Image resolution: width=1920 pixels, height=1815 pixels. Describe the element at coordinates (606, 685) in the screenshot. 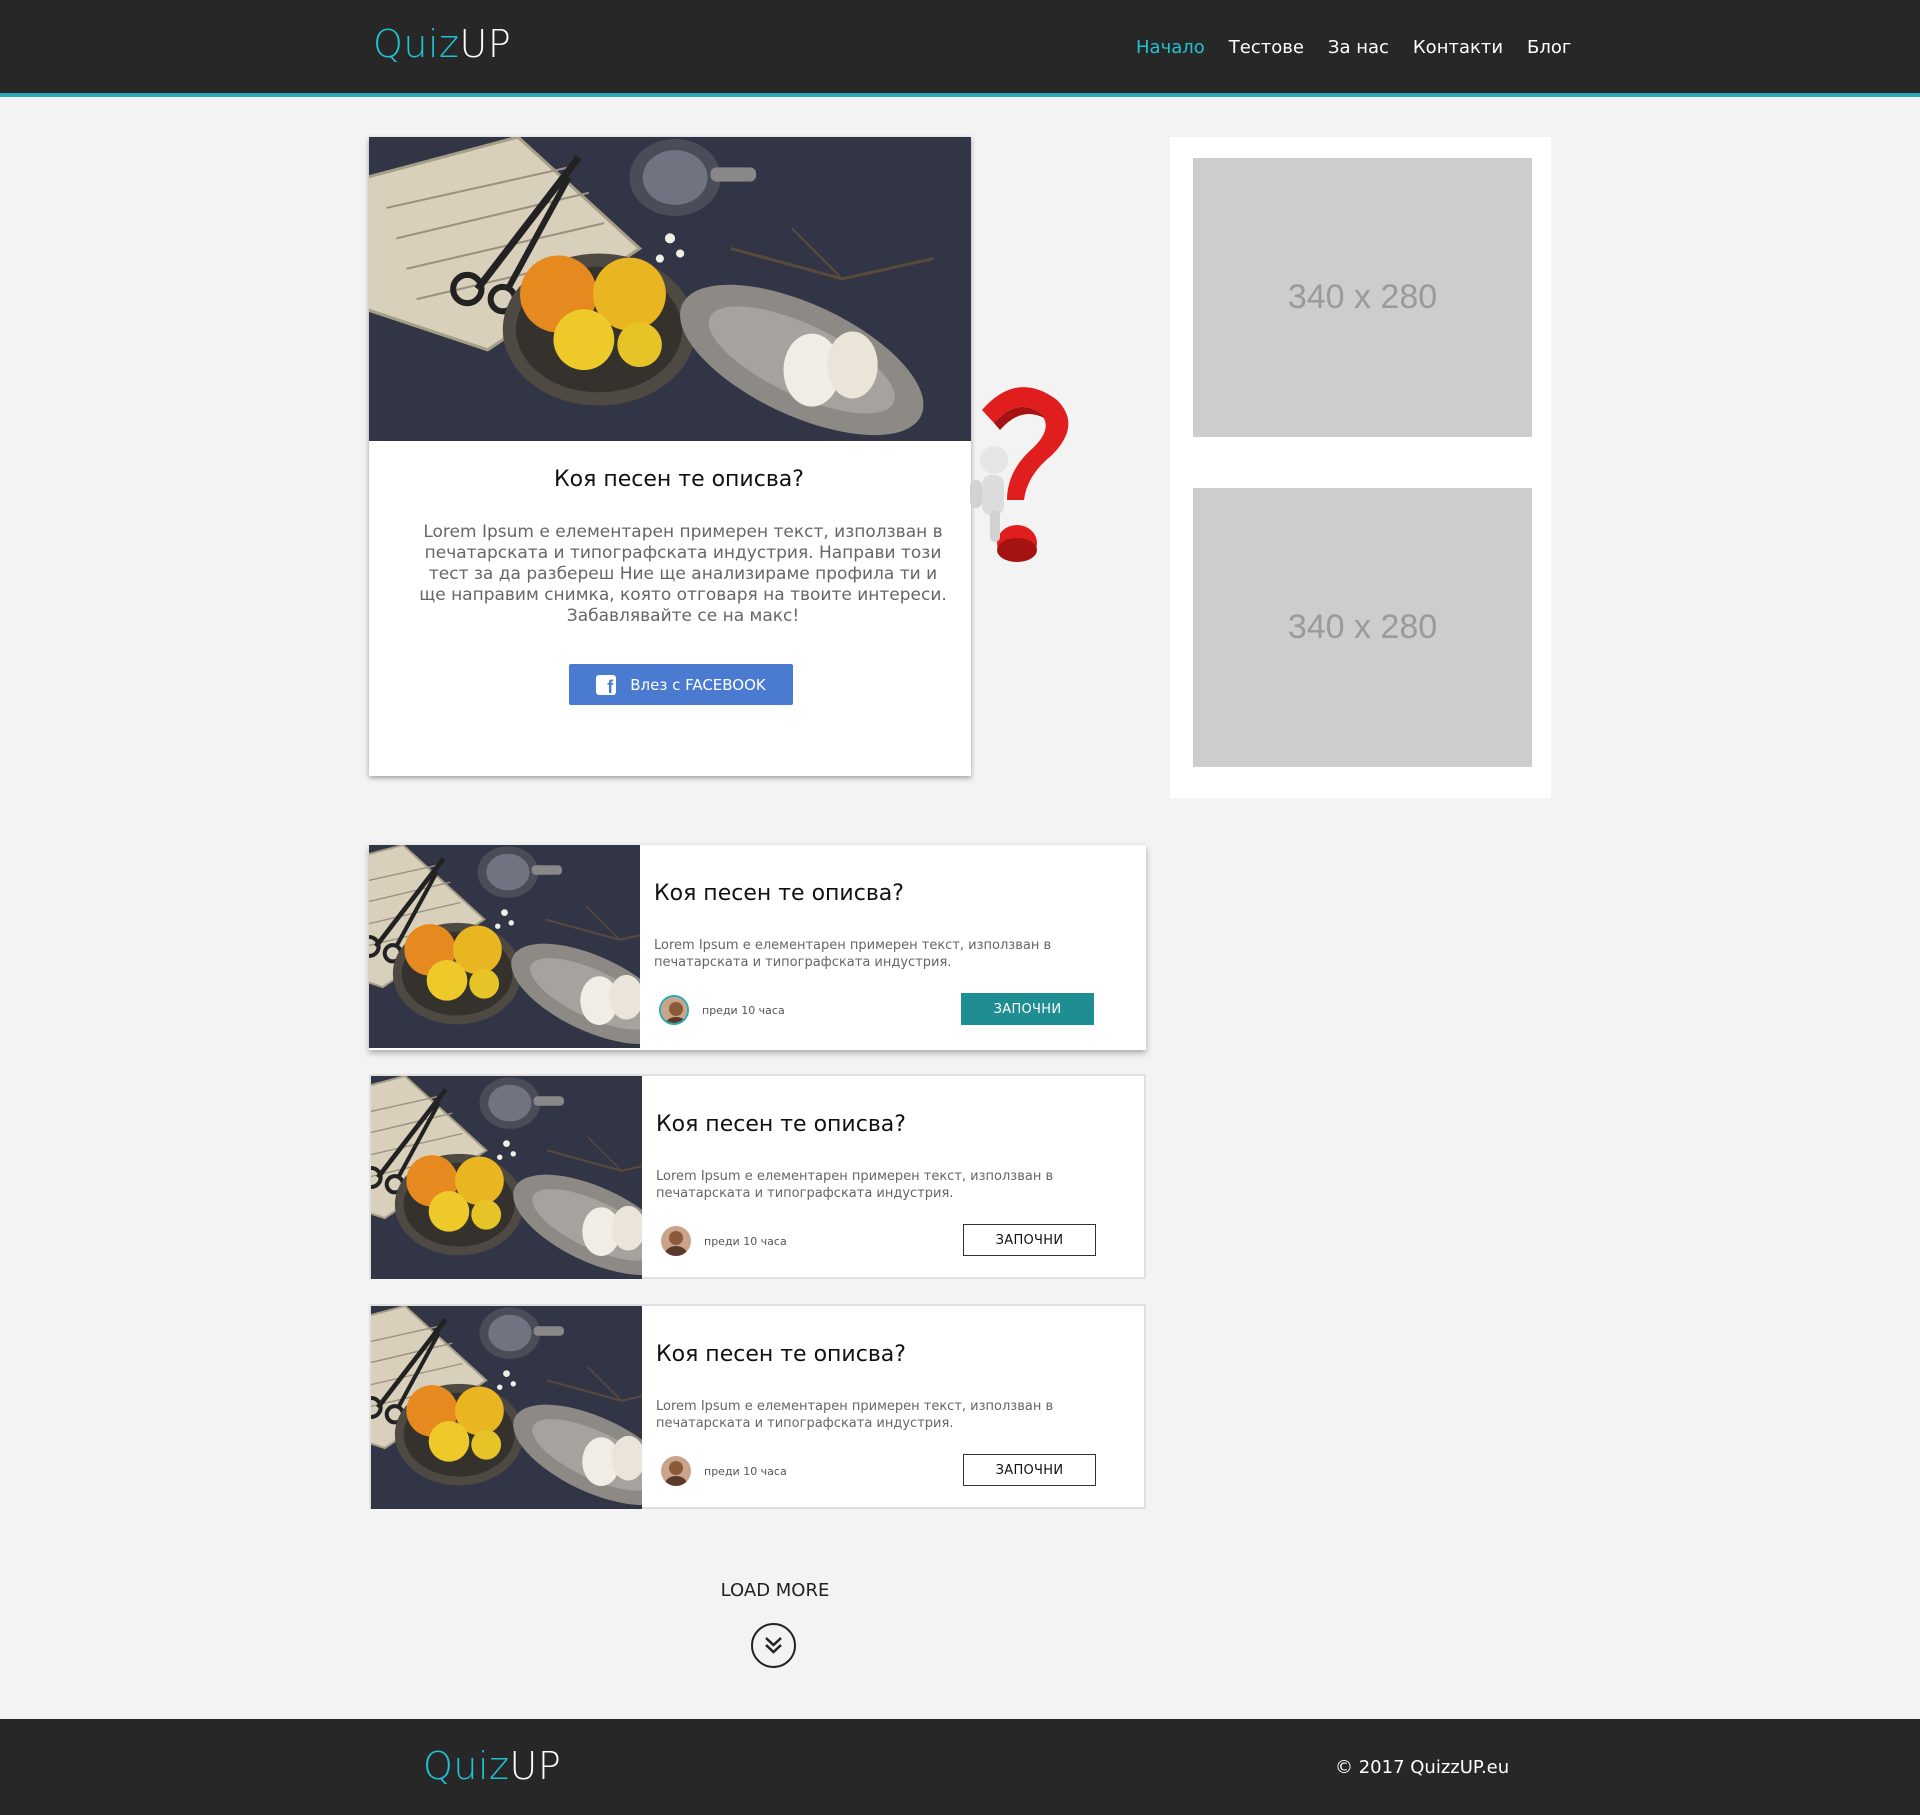

I see `facebook-icon: f` at that location.